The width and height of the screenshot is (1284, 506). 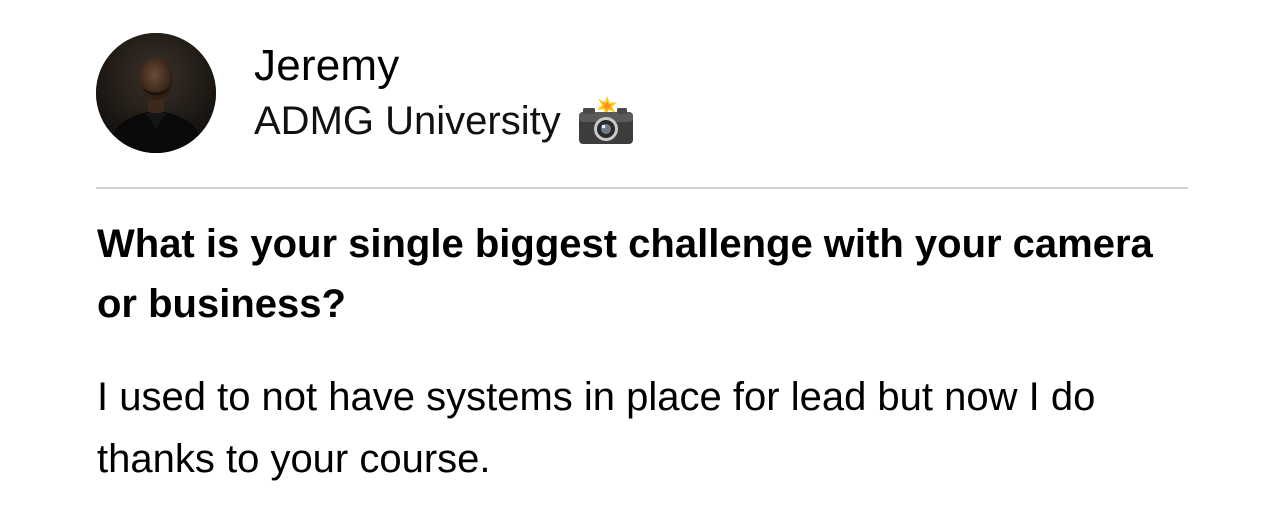 What do you see at coordinates (444, 66) in the screenshot?
I see `author-name: Jeremy` at bounding box center [444, 66].